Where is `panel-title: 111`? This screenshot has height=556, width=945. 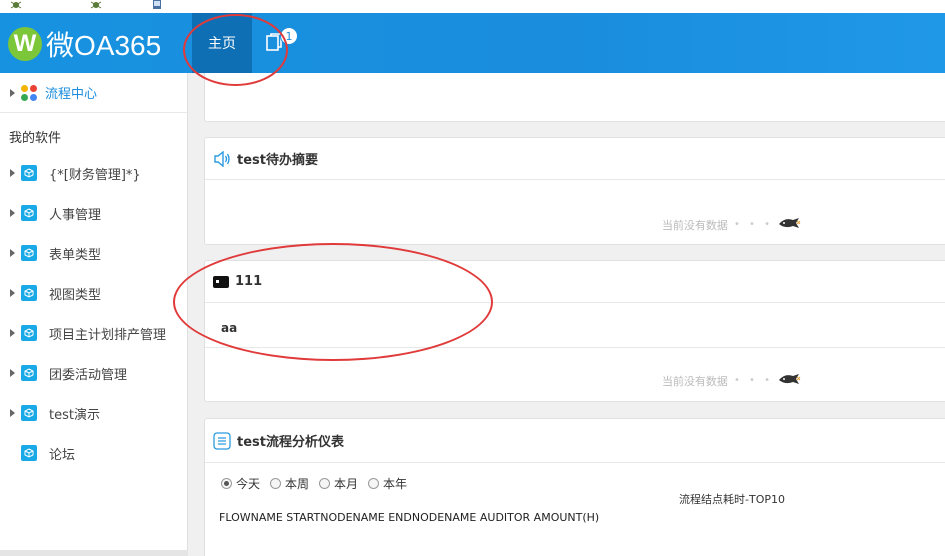 panel-title: 111 is located at coordinates (249, 281).